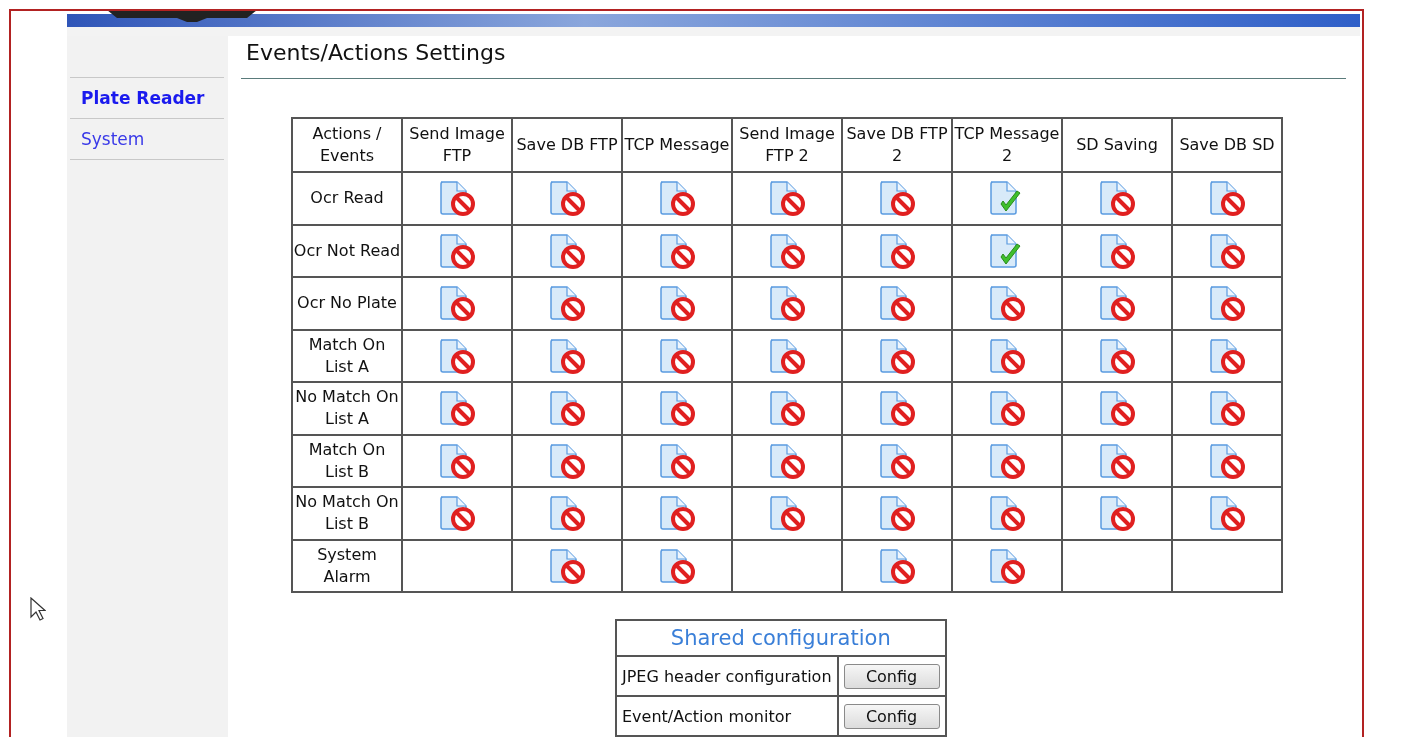  What do you see at coordinates (727, 676) in the screenshot?
I see `config-label: JPEG header configuration` at bounding box center [727, 676].